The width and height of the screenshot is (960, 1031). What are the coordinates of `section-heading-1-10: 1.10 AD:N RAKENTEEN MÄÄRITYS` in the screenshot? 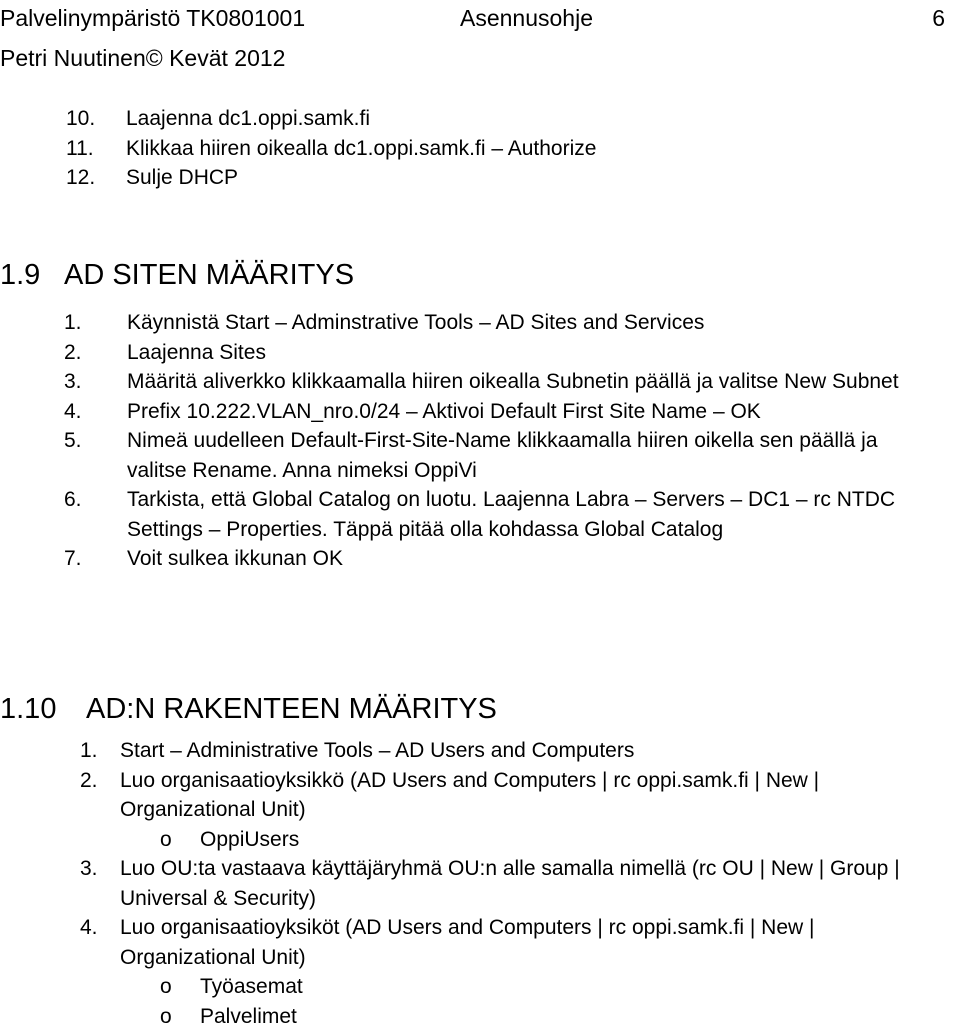 It's located at (480, 709).